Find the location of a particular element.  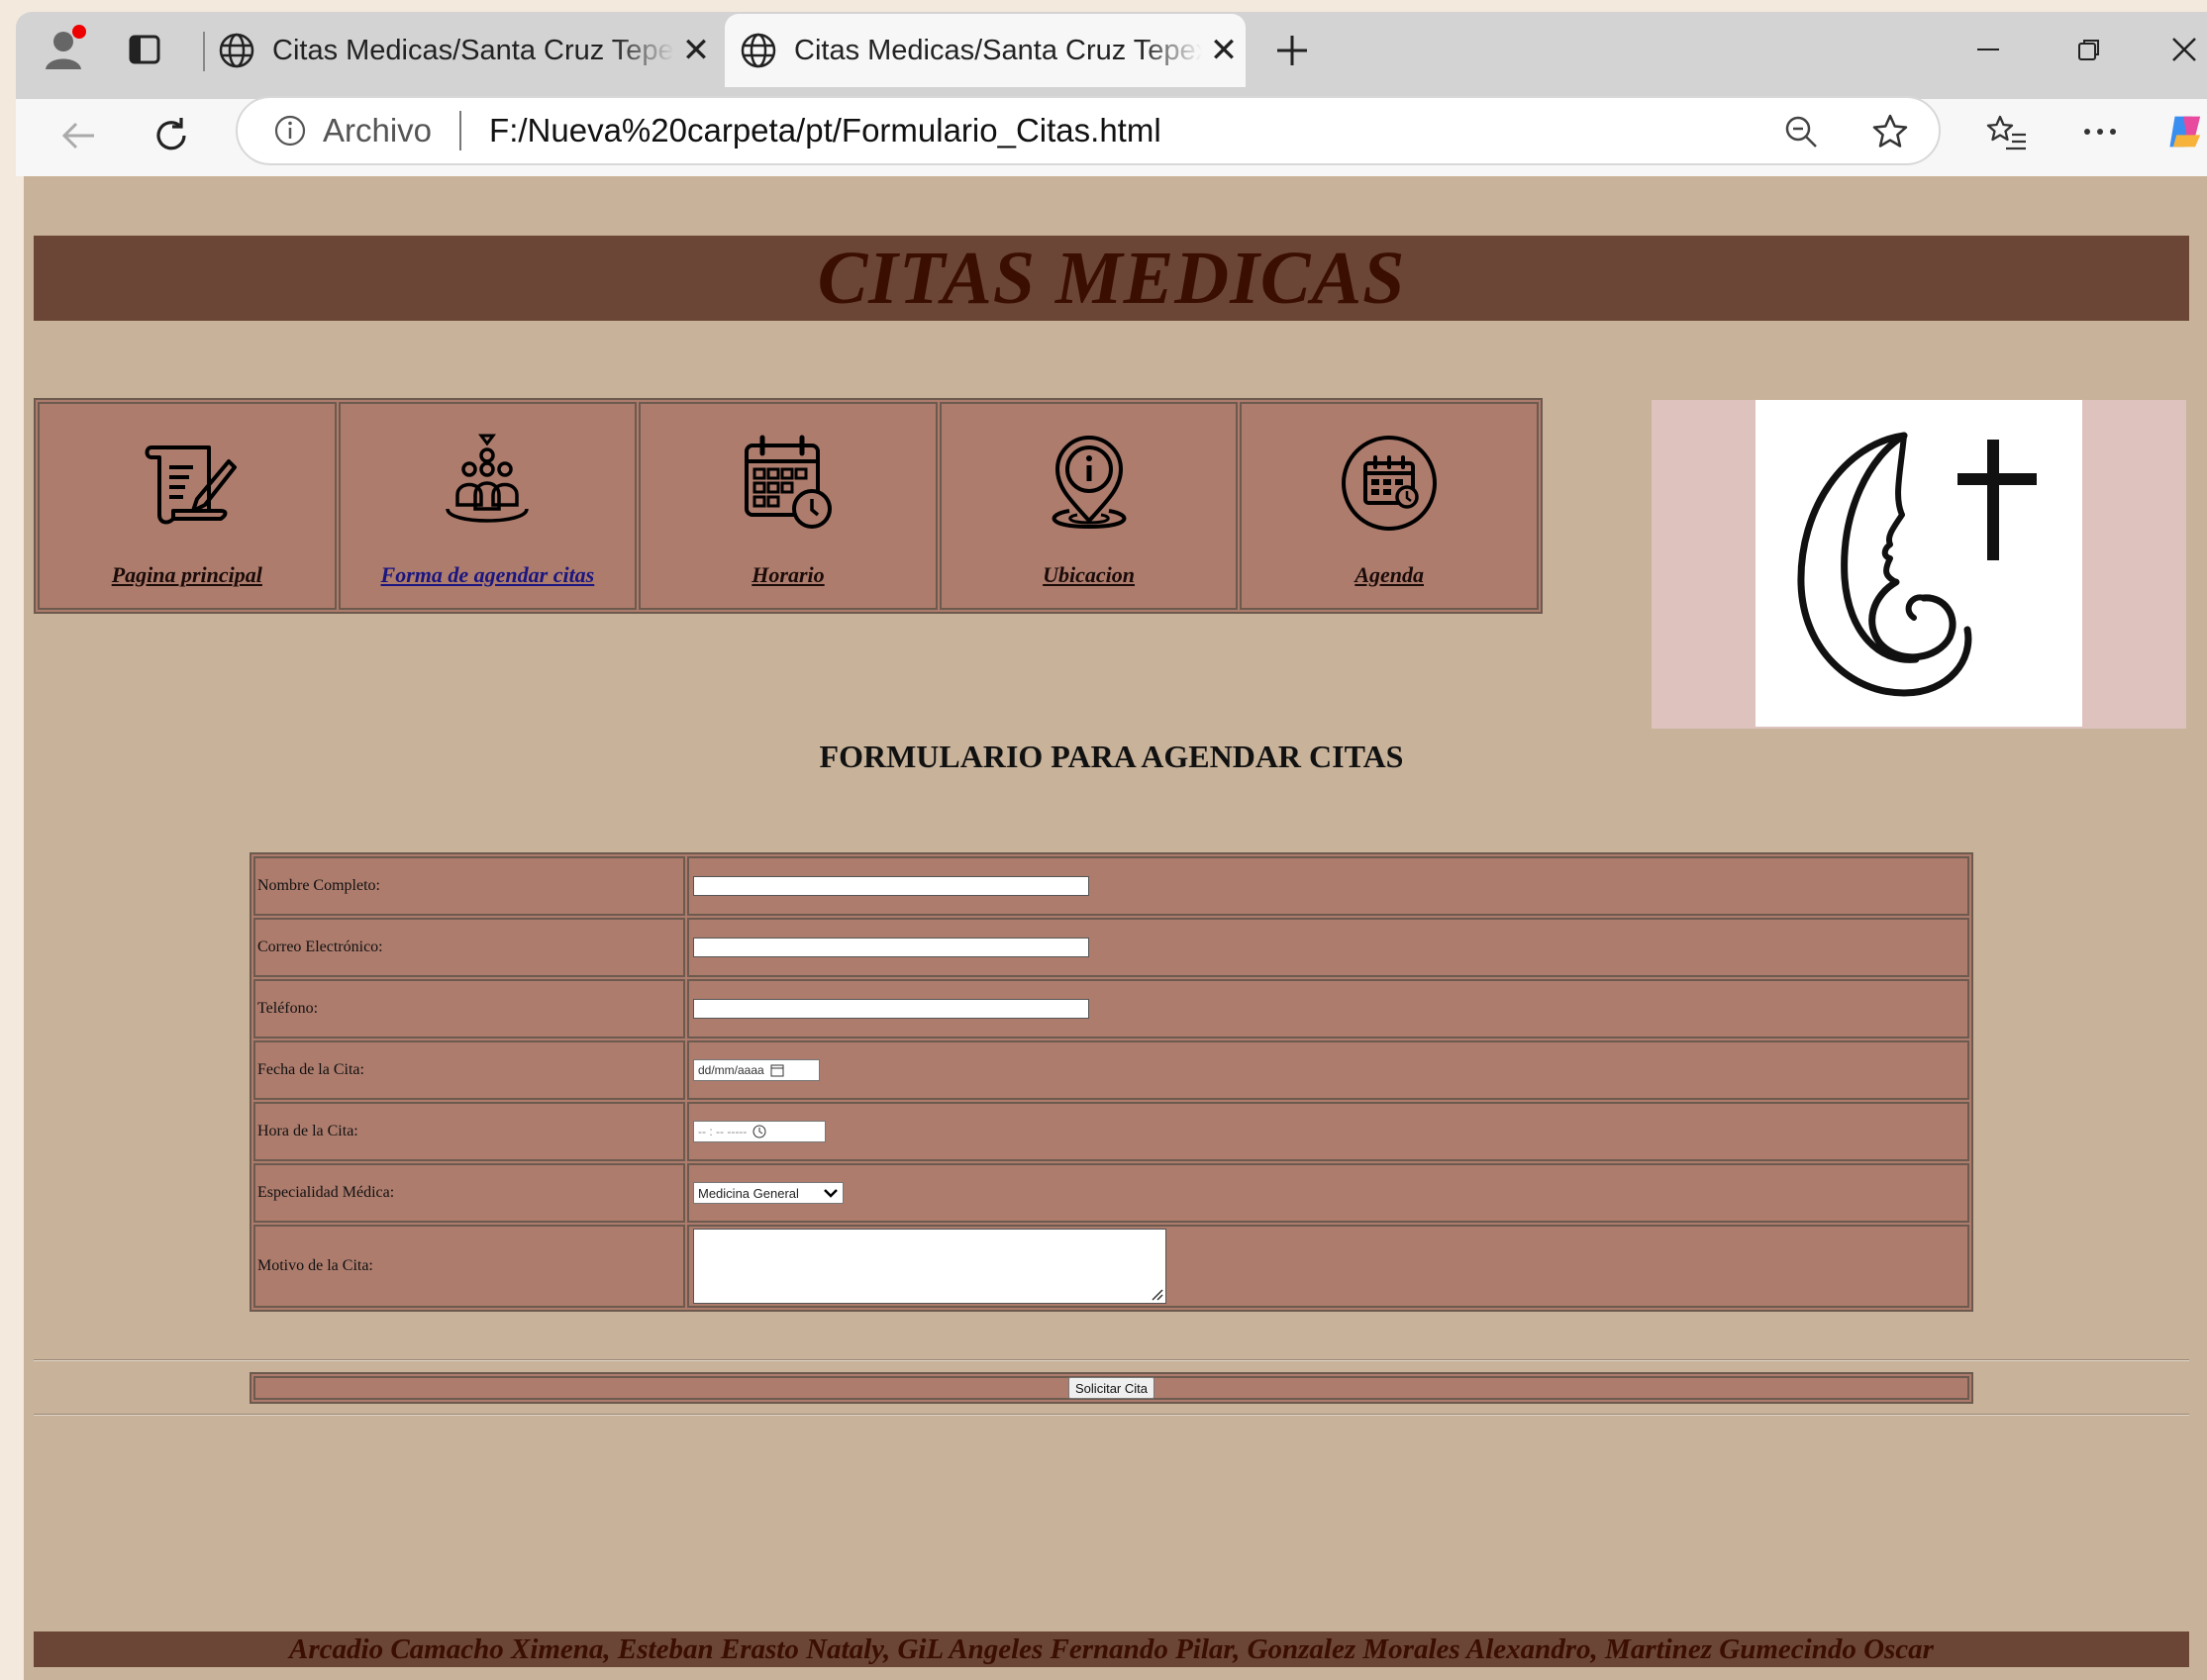

nav-menu: Pagina principal Forma de agendar citas is located at coordinates (788, 506).